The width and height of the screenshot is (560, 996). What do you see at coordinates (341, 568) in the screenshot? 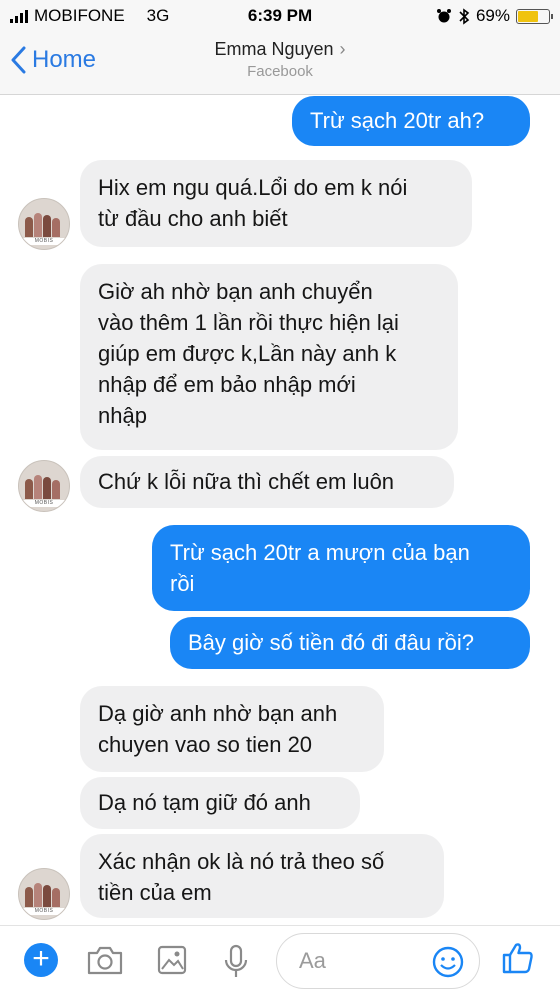
I see `message-outgoing: Trừ sạch 20tr a mượn của bạn rồi` at bounding box center [341, 568].